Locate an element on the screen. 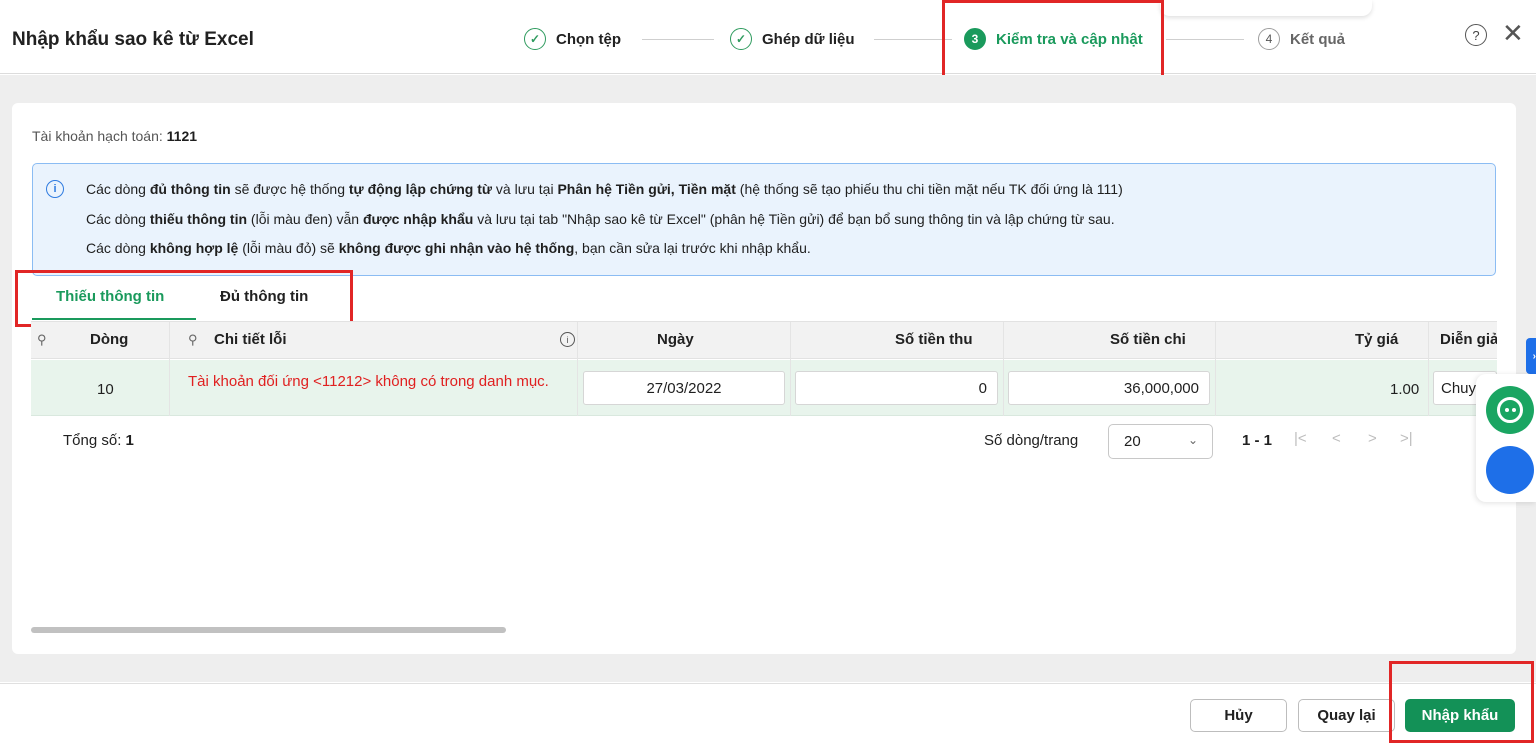 The width and height of the screenshot is (1536, 746). close-icon: ✕ is located at coordinates (1513, 33).